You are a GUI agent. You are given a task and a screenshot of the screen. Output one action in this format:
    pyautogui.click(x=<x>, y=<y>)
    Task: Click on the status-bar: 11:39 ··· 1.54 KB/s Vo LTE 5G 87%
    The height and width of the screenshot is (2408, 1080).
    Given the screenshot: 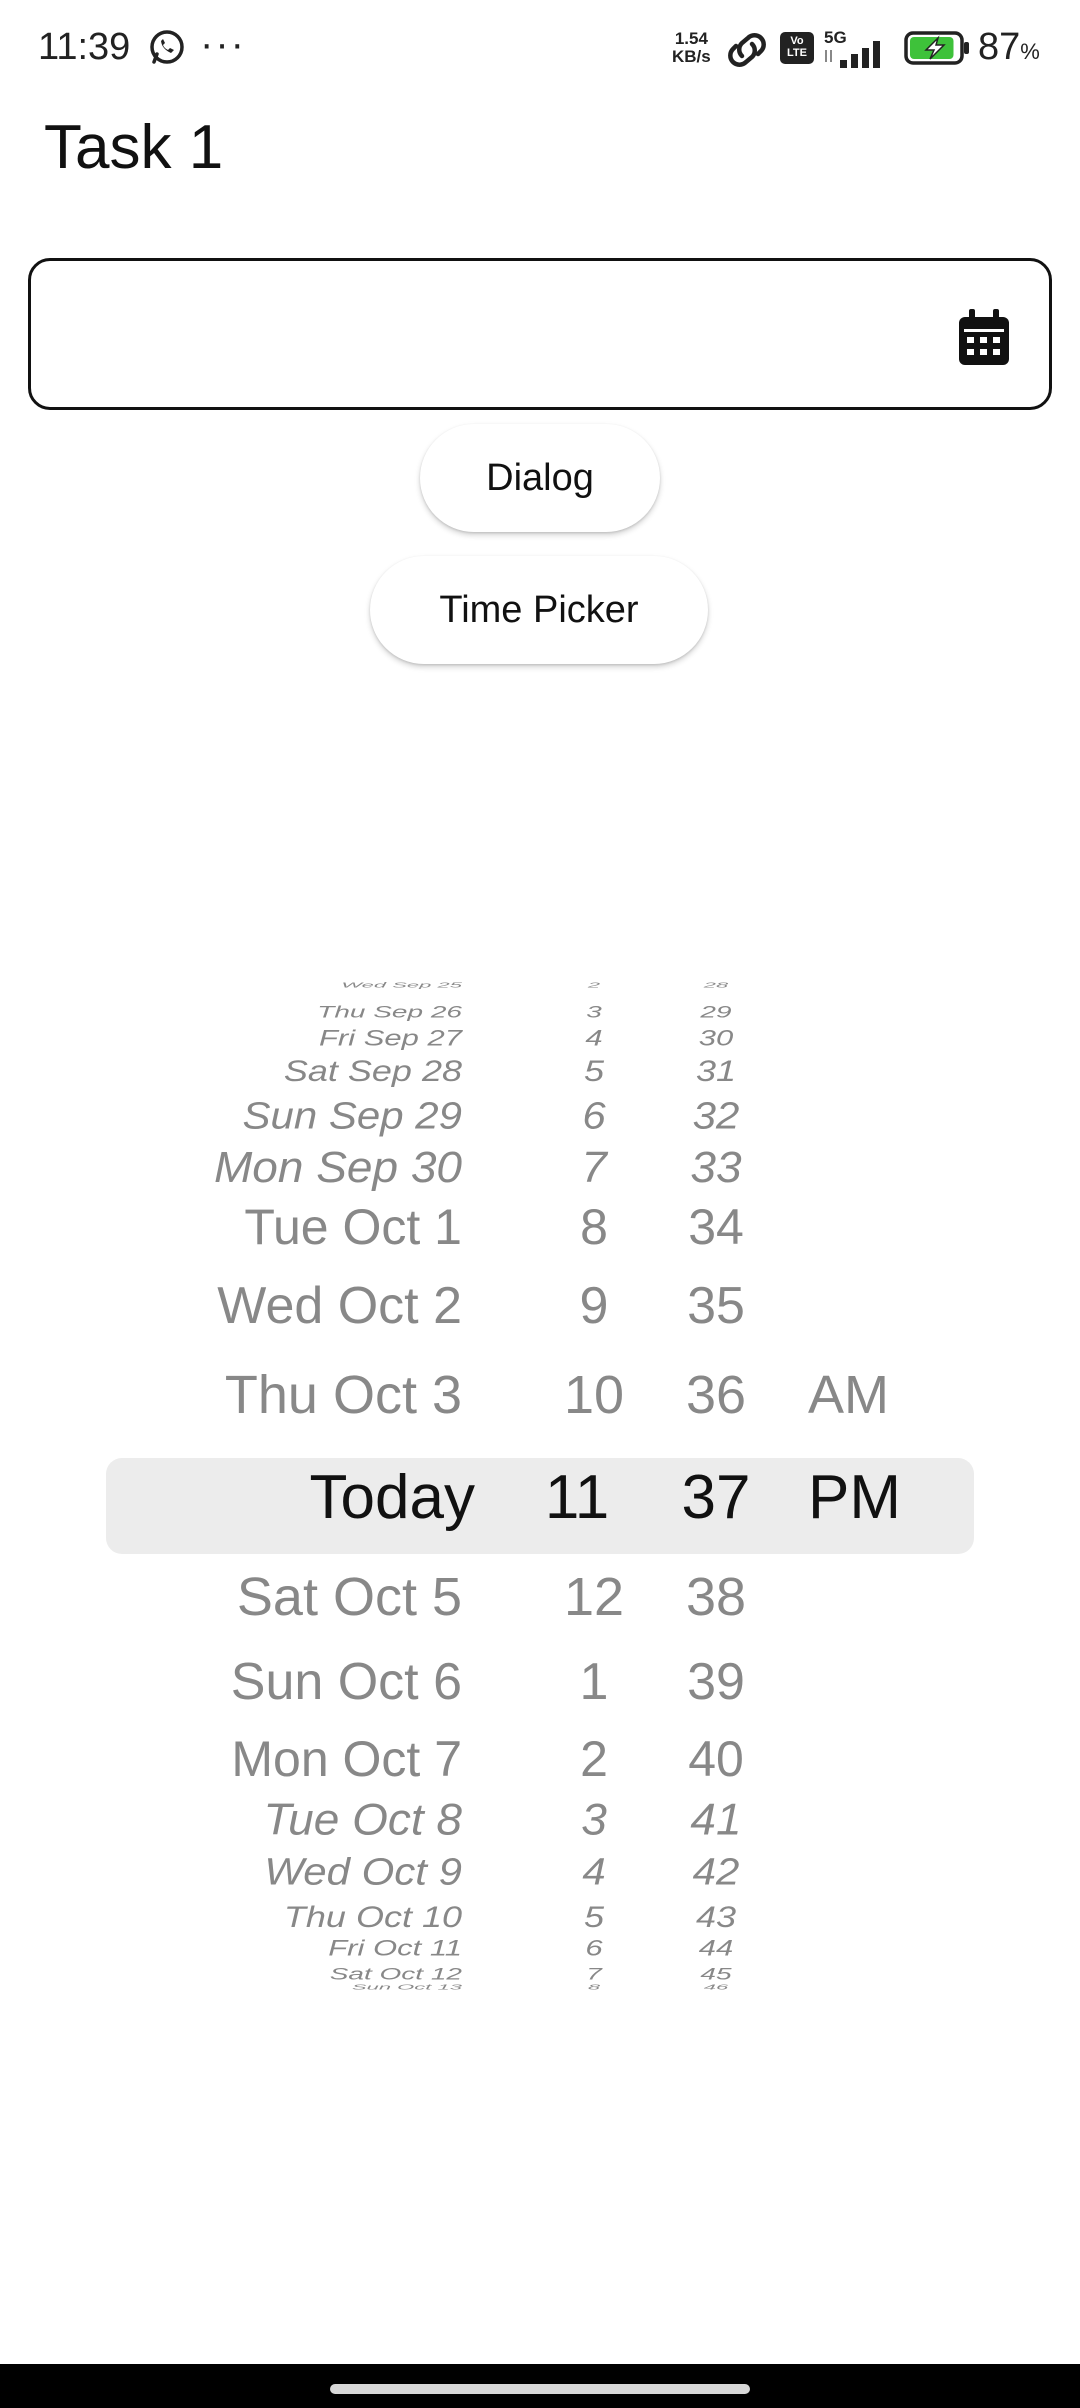 What is the action you would take?
    pyautogui.click(x=540, y=49)
    